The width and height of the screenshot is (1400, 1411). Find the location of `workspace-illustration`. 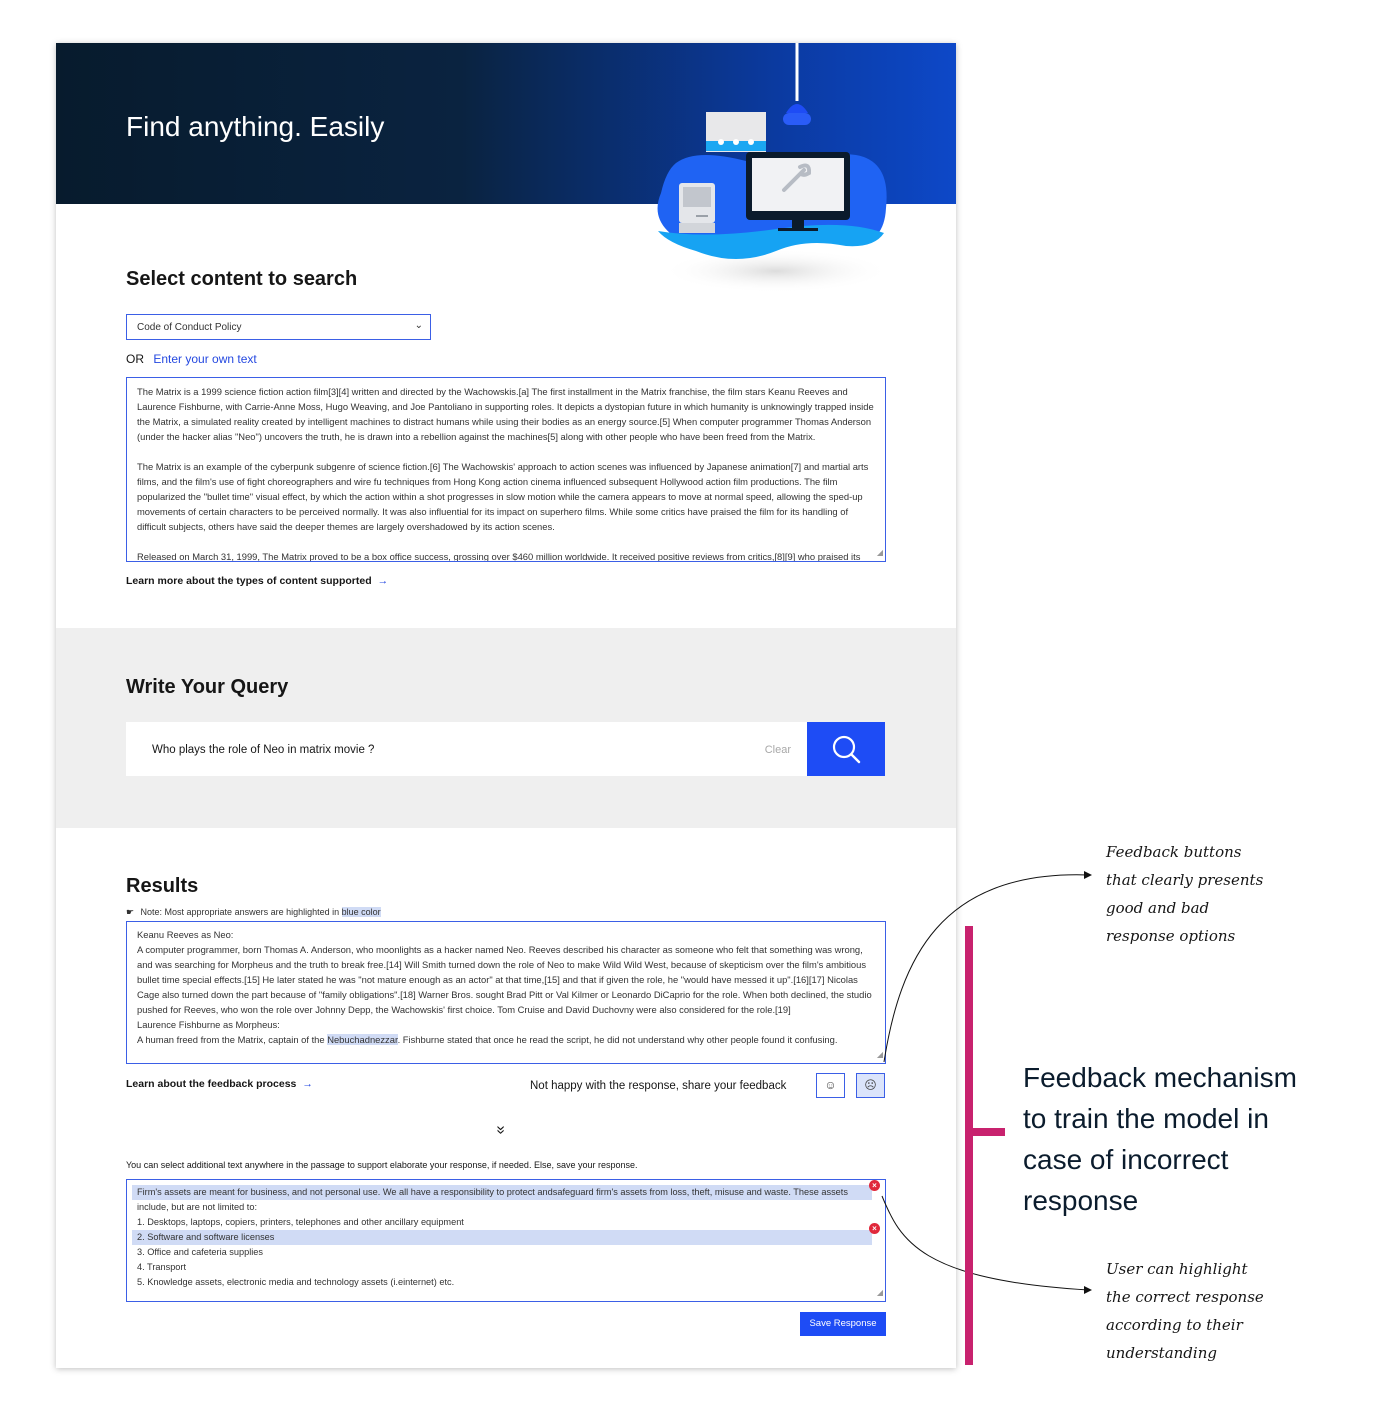

workspace-illustration is located at coordinates (774, 168).